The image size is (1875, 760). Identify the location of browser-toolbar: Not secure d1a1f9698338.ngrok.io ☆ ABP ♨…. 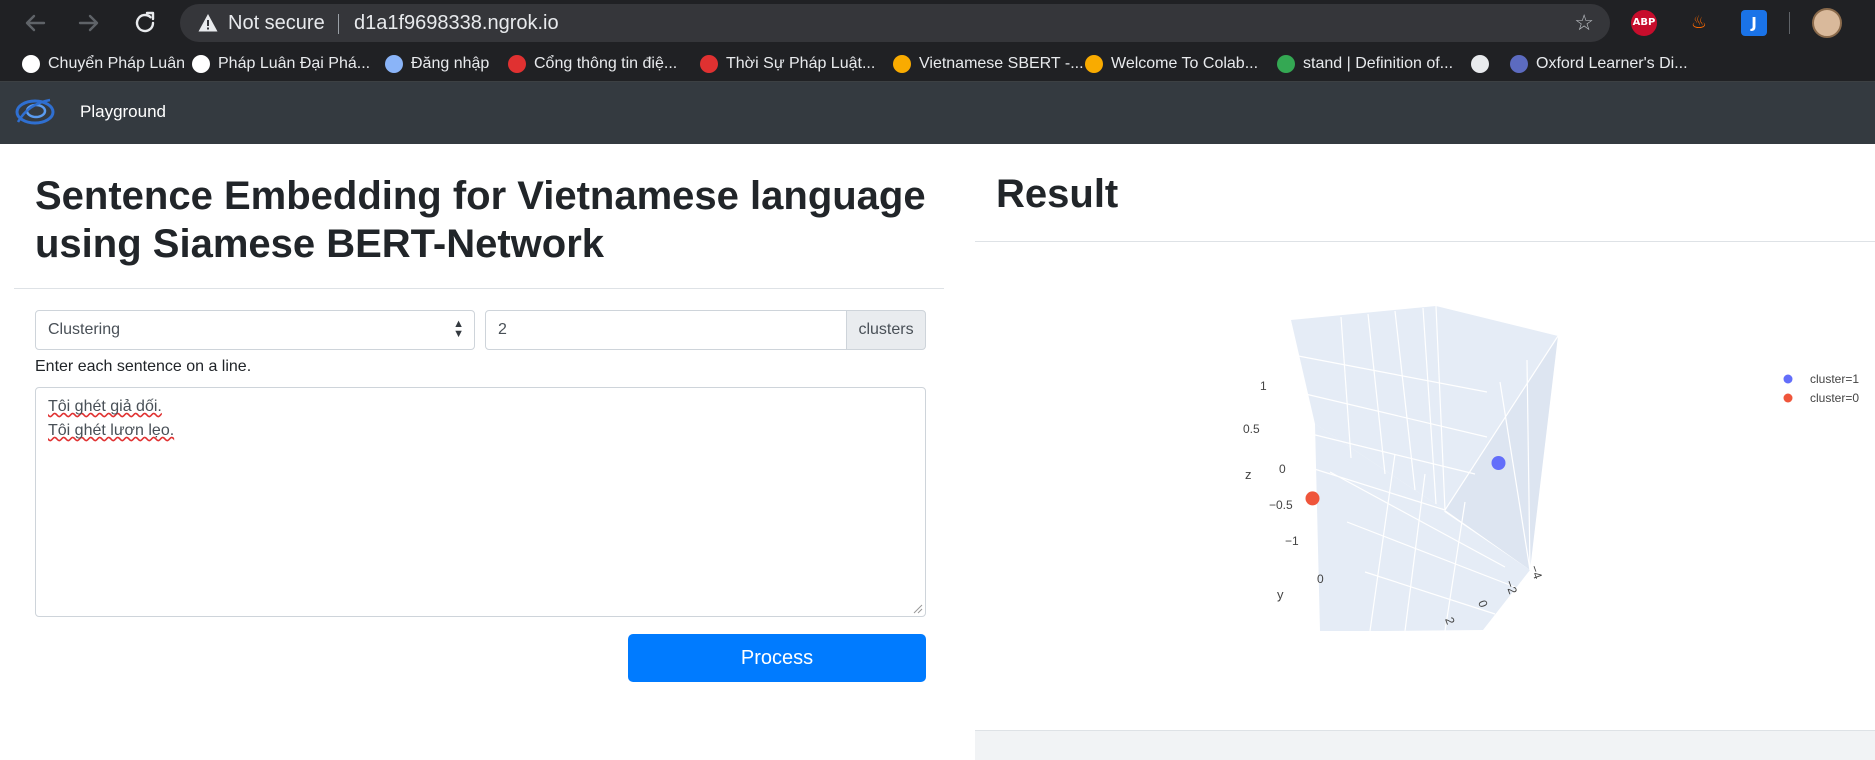
(937, 23).